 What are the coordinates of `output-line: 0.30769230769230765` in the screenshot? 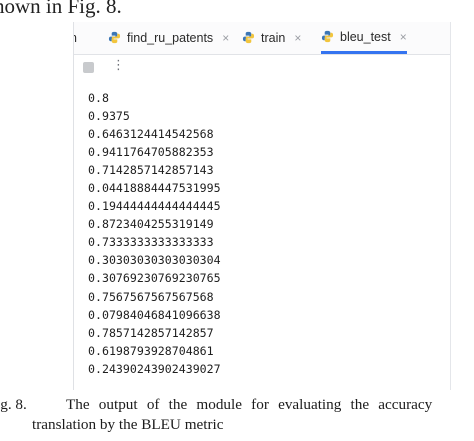 It's located at (154, 278).